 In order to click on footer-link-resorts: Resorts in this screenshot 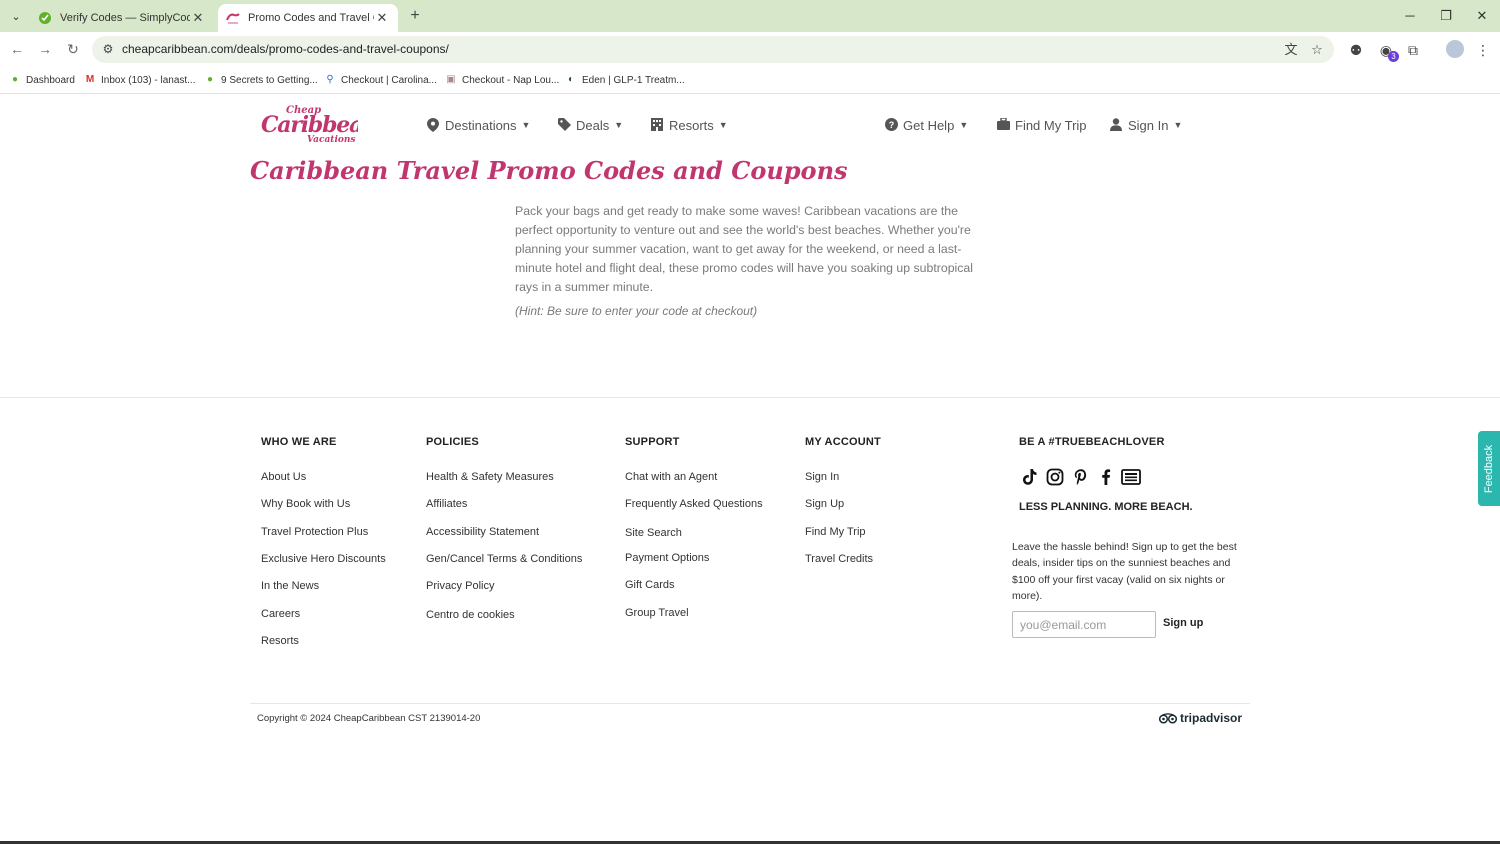, I will do `click(280, 641)`.